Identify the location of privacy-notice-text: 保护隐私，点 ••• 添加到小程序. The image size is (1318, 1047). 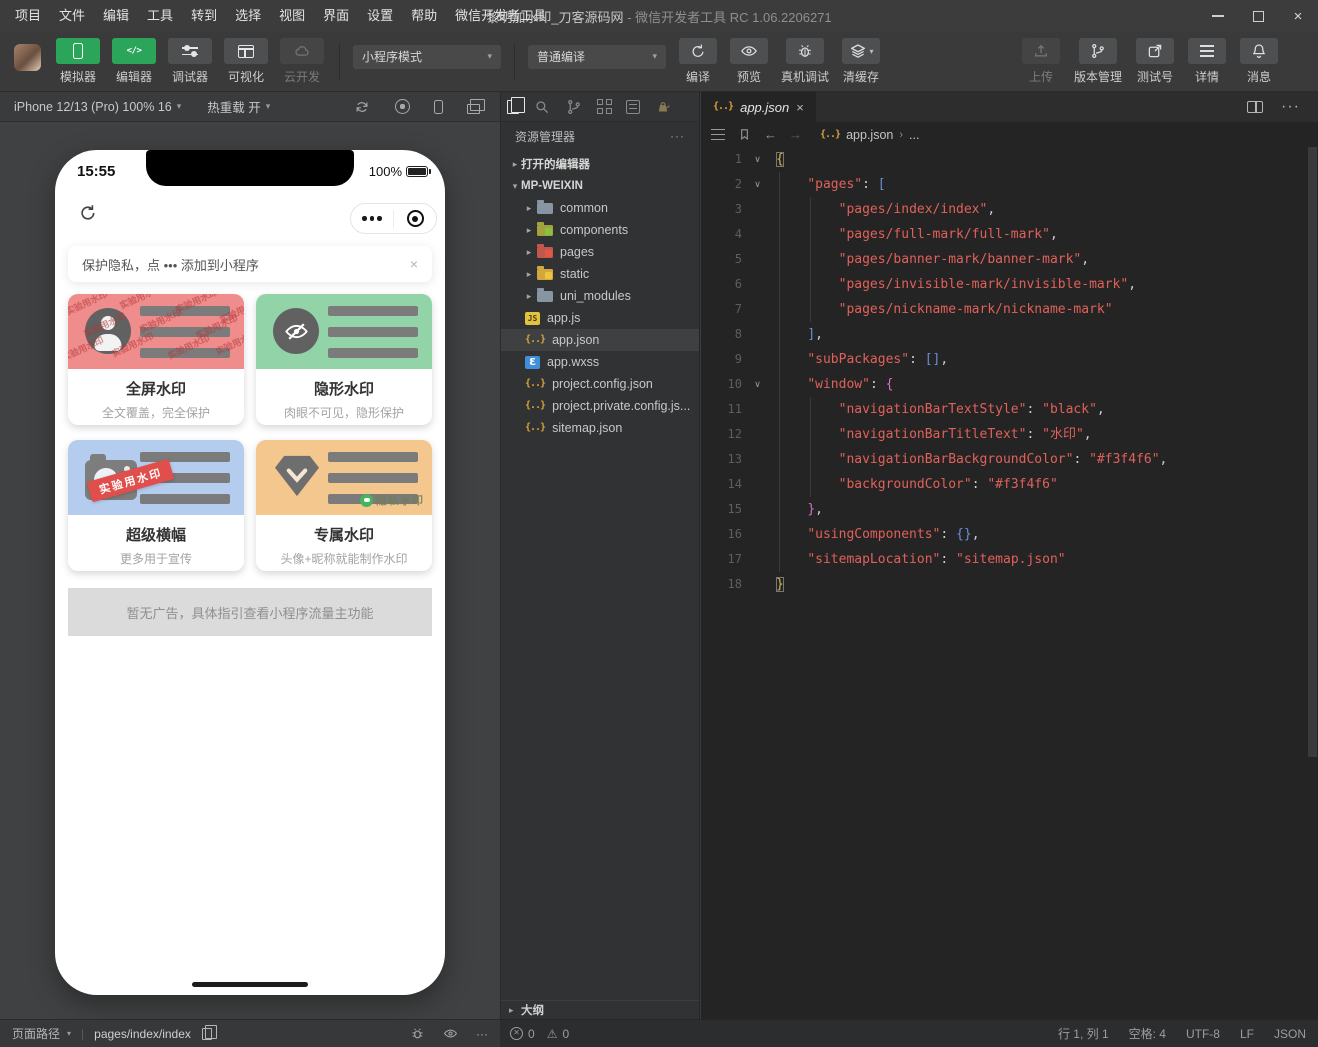
(170, 265).